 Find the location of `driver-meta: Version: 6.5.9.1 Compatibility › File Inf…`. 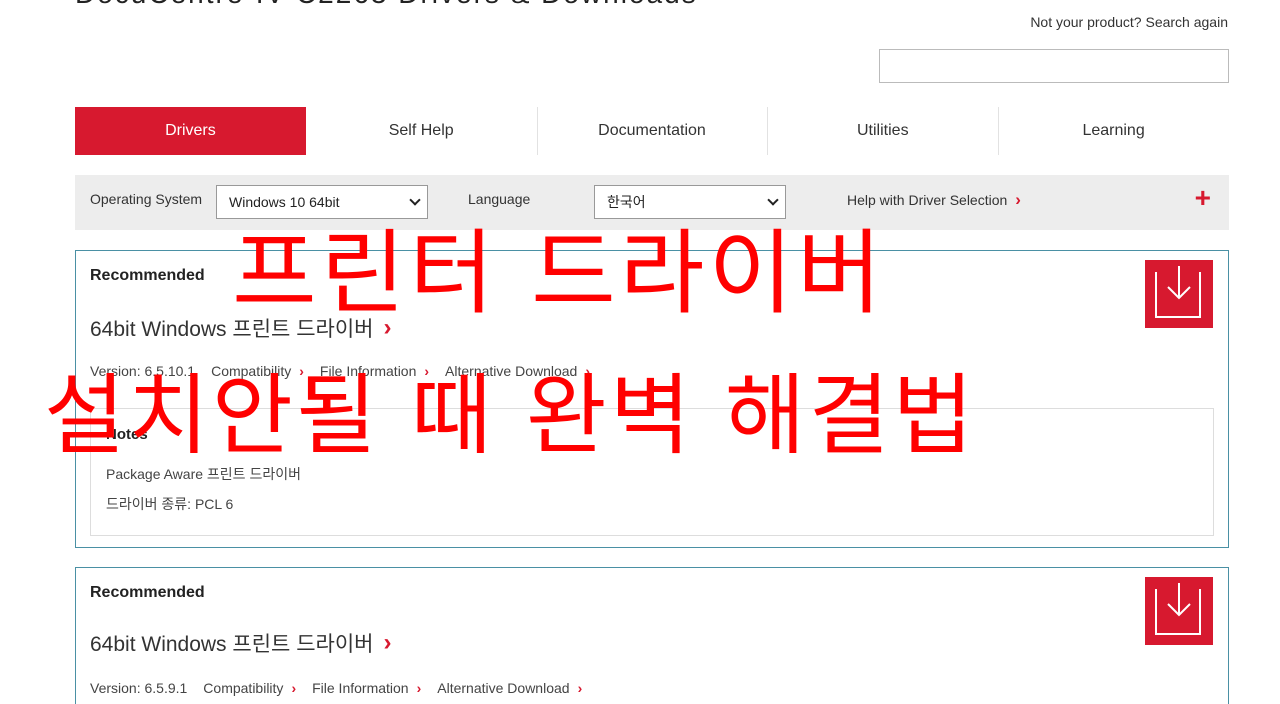

driver-meta: Version: 6.5.9.1 Compatibility › File Inf… is located at coordinates (344, 688).